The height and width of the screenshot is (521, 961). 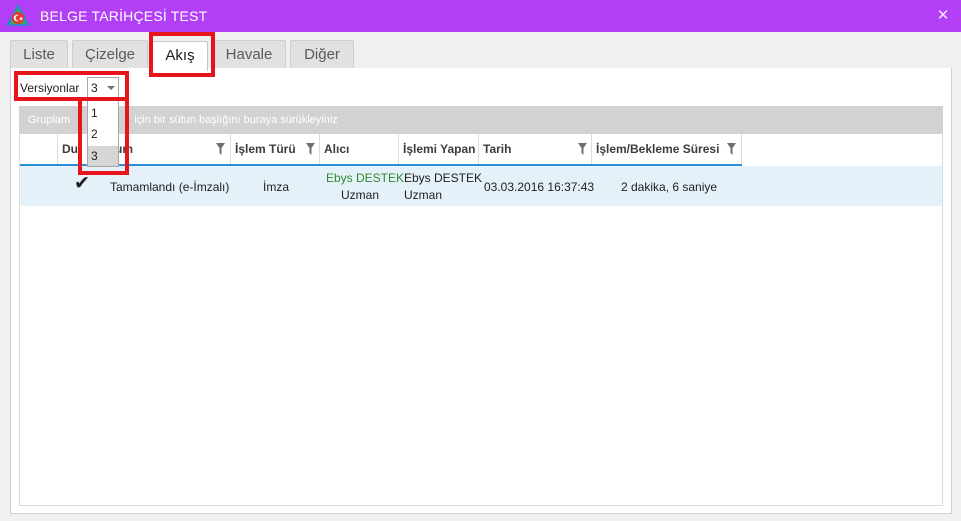 What do you see at coordinates (39, 54) in the screenshot?
I see `tab-liste: Liste` at bounding box center [39, 54].